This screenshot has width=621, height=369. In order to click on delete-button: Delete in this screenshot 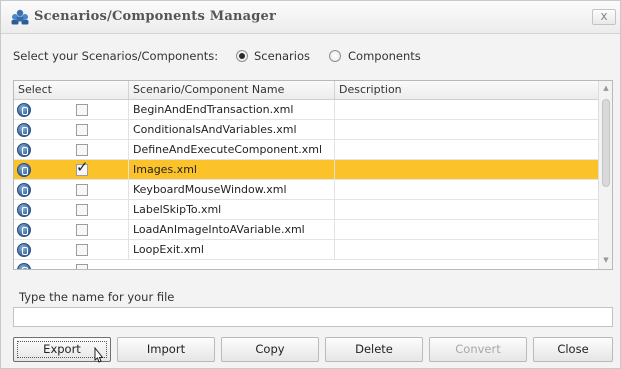, I will do `click(374, 349)`.